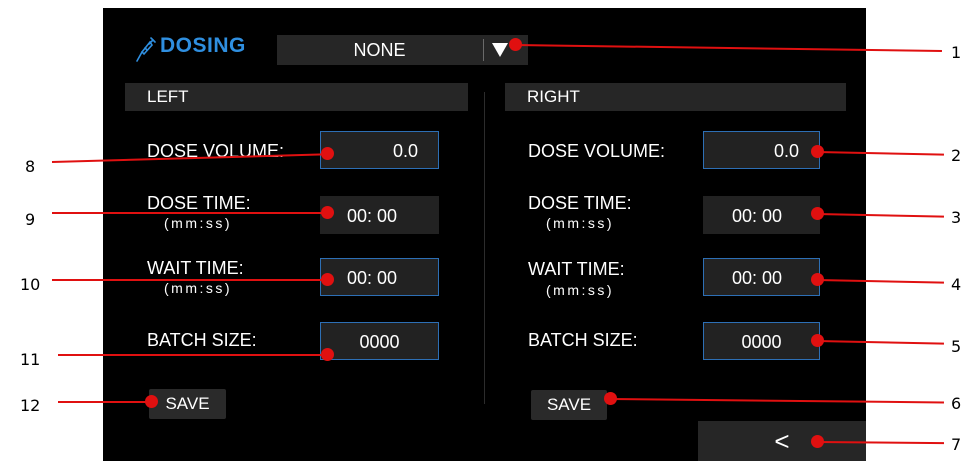 This screenshot has width=965, height=461. Describe the element at coordinates (483, 50) in the screenshot. I see `dropdown-divider` at that location.